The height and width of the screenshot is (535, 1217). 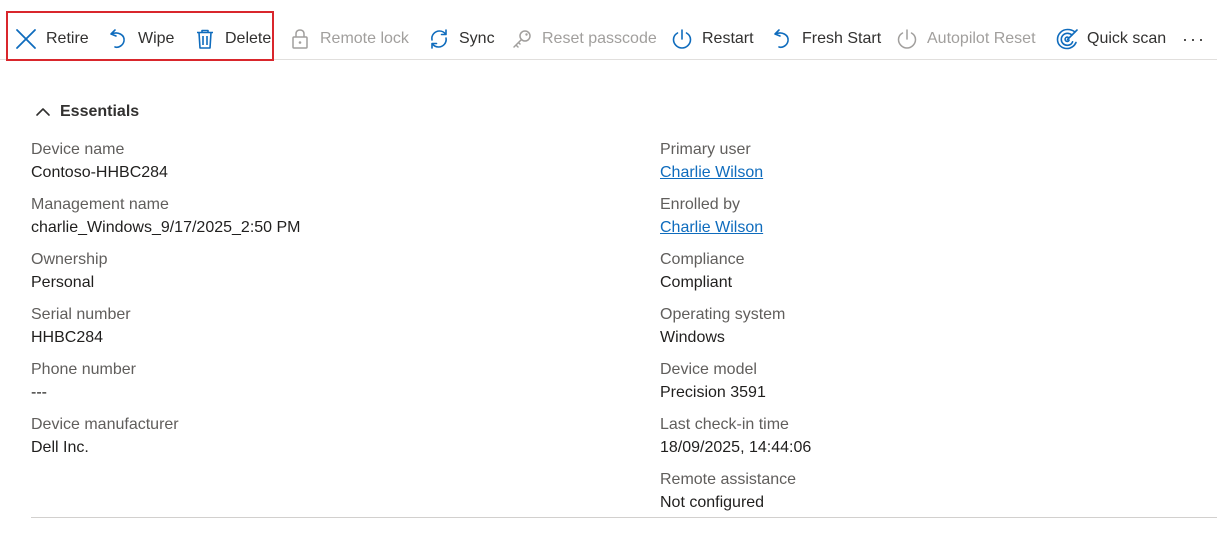 I want to click on more-icon: ···, so click(x=1194, y=38).